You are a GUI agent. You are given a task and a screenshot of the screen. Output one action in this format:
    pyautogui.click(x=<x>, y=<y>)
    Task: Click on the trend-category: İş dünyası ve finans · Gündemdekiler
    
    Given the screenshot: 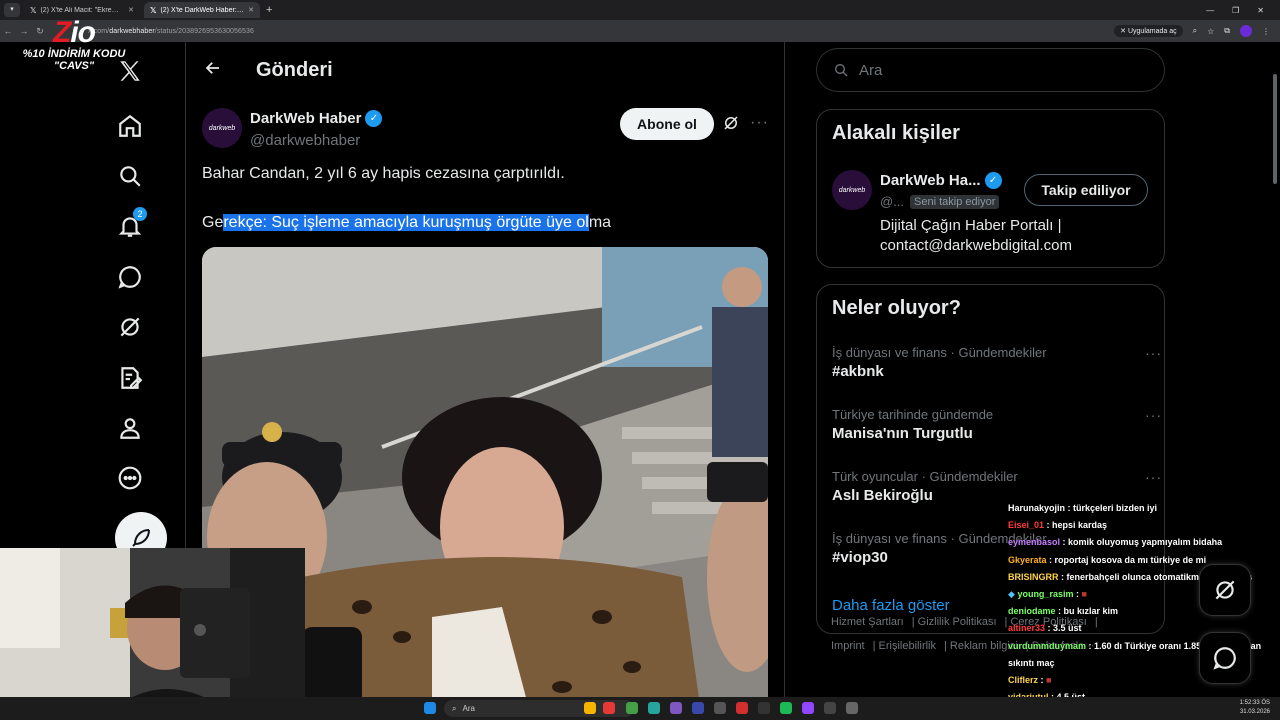 What is the action you would take?
    pyautogui.click(x=939, y=352)
    